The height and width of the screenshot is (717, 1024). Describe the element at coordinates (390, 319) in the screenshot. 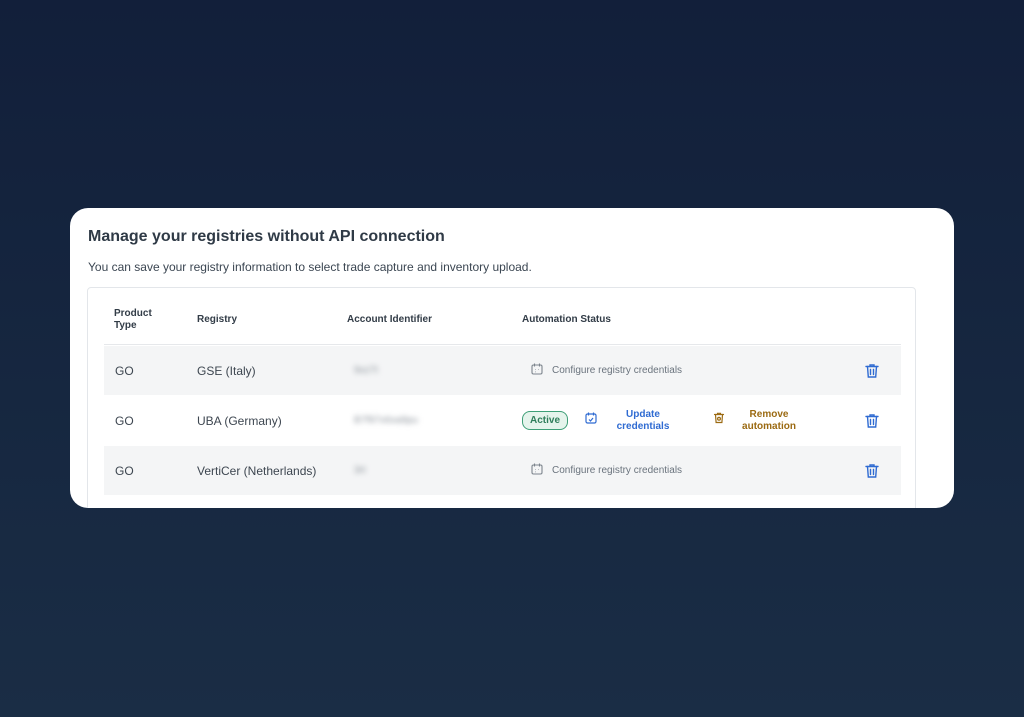

I see `header-account-identifier: Account Identifier` at that location.